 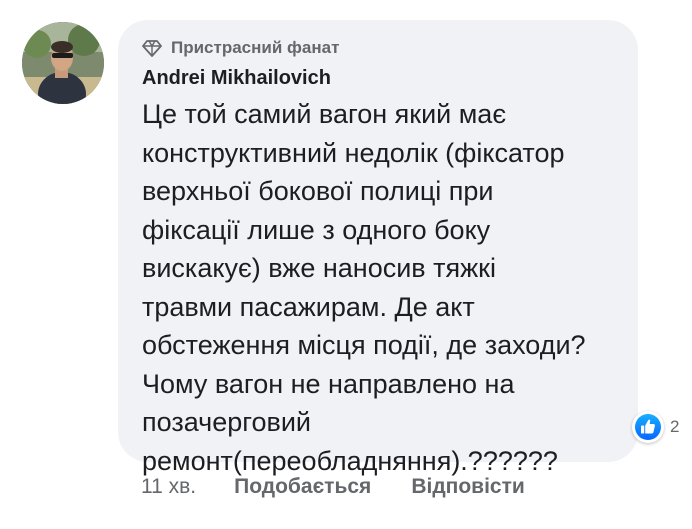 I want to click on like-button: Подобається, so click(x=302, y=487).